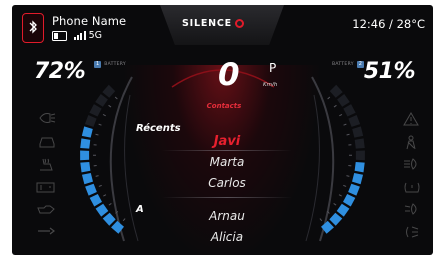 This screenshot has height=259, width=433. Describe the element at coordinates (411, 119) in the screenshot. I see `warning-triangle-icon` at that location.